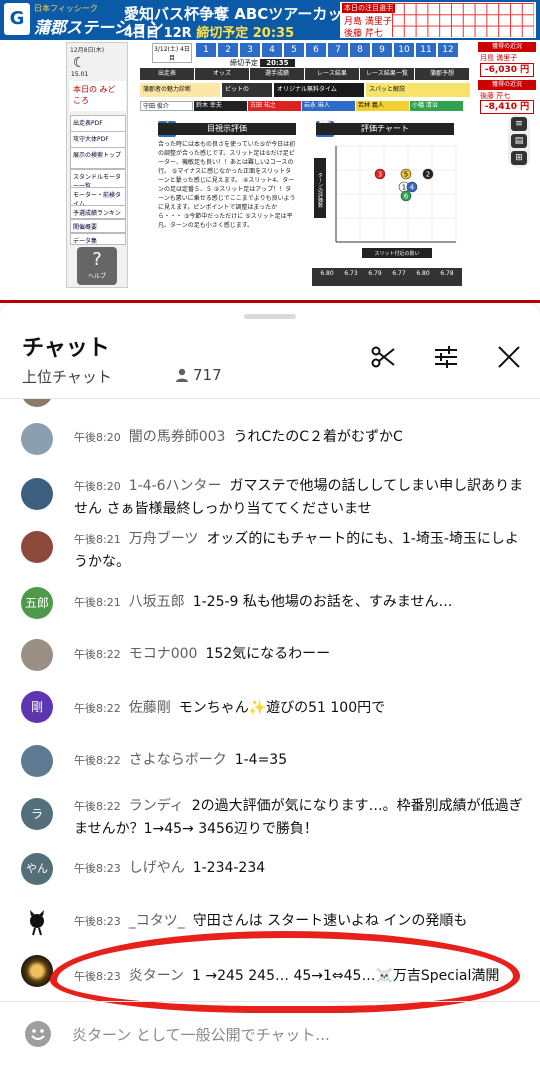 This screenshot has height=1066, width=540. What do you see at coordinates (156, 921) in the screenshot?
I see `author-name: _コタツ_` at bounding box center [156, 921].